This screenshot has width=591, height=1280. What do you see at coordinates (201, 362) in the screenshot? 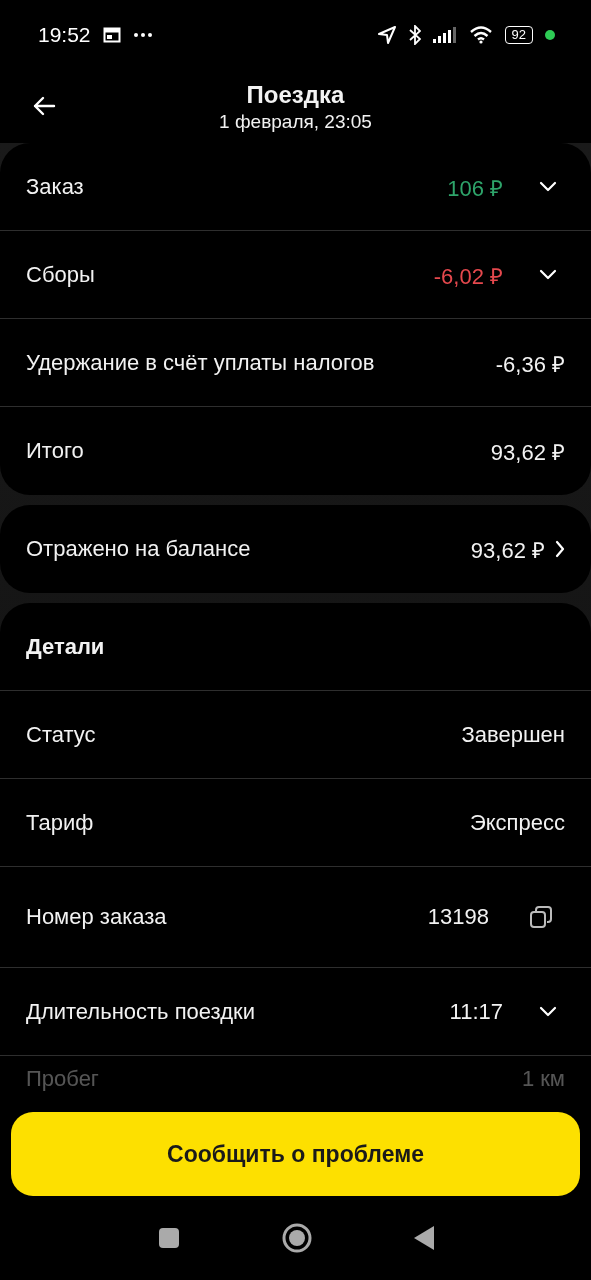
I see `row-label: Удержание в счёт уплаты налогов` at bounding box center [201, 362].